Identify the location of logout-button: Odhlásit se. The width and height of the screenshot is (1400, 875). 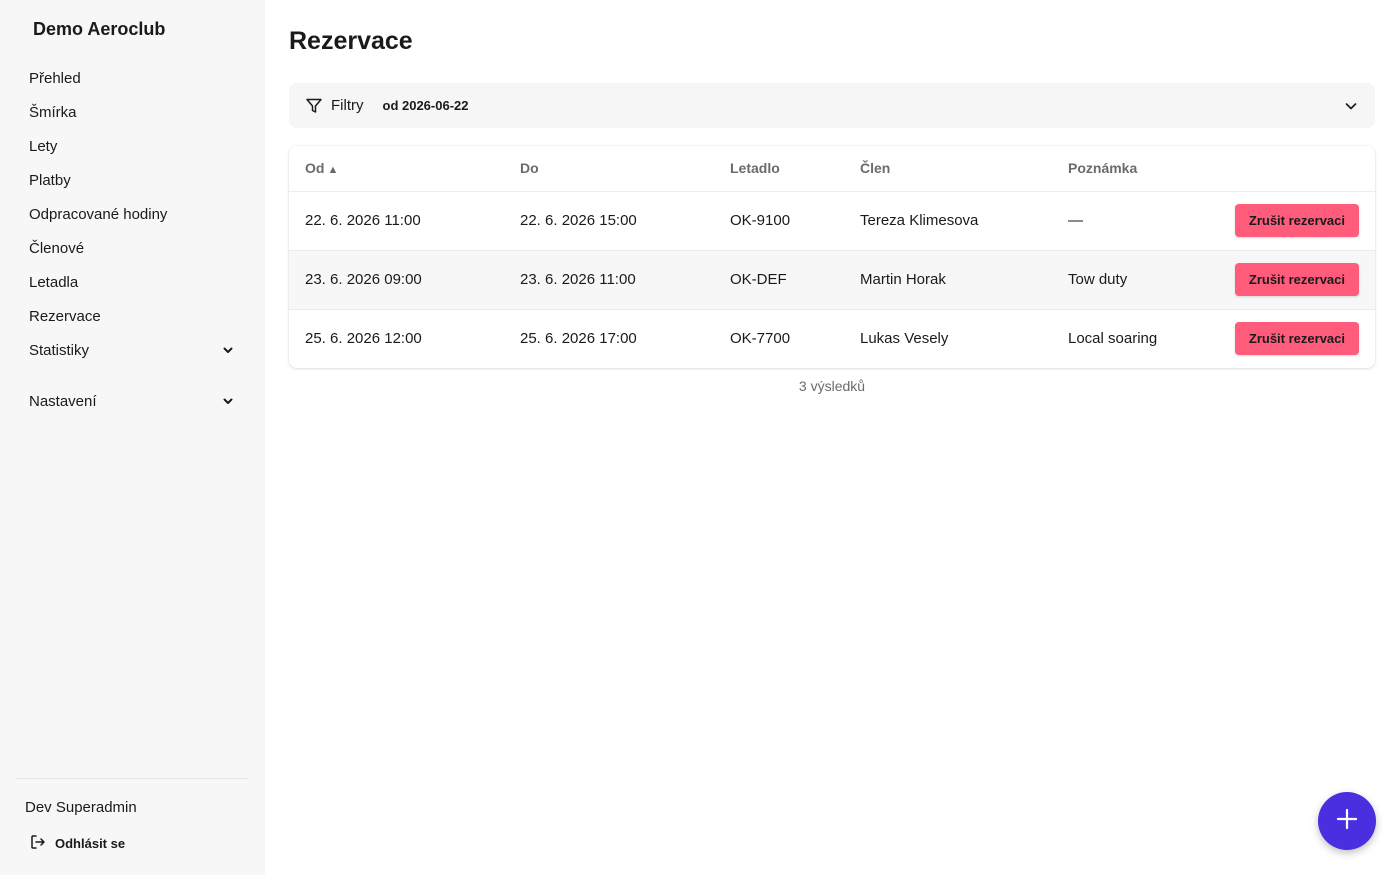
(77, 843).